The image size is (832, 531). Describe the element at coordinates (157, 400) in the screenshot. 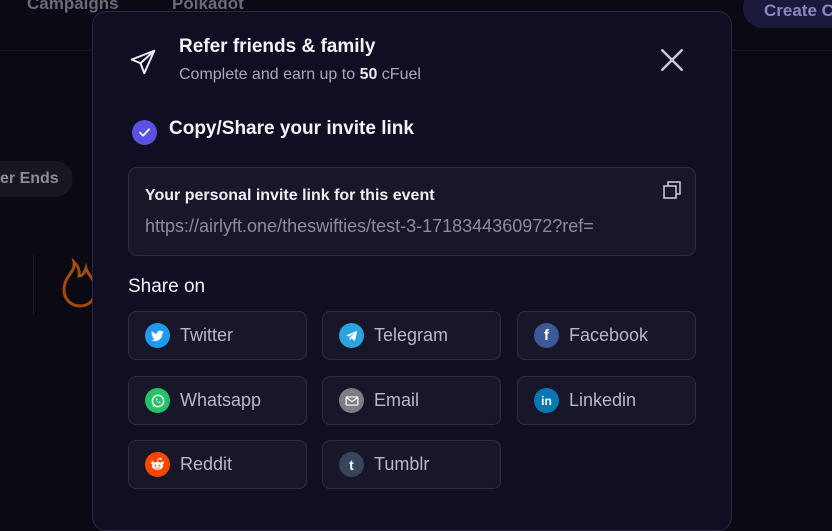

I see `whatsapp-icon` at that location.